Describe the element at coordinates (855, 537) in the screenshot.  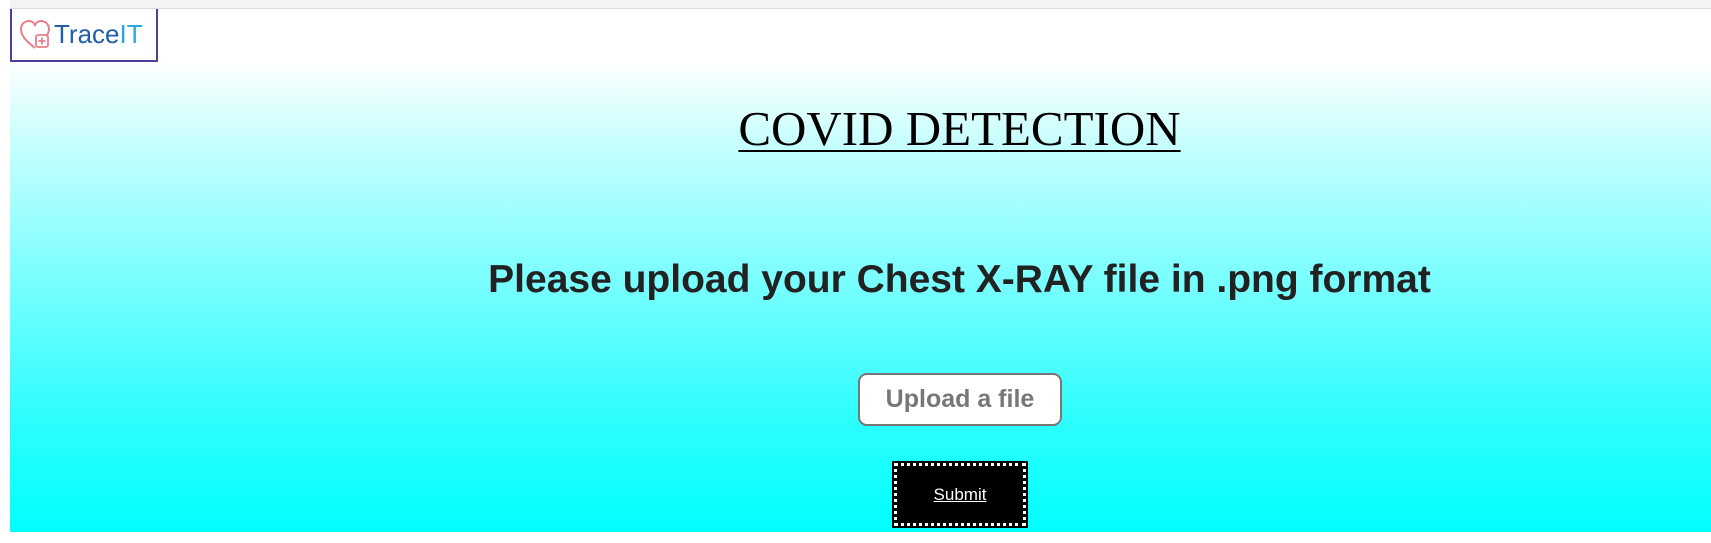
I see `page-bottom-margin` at that location.